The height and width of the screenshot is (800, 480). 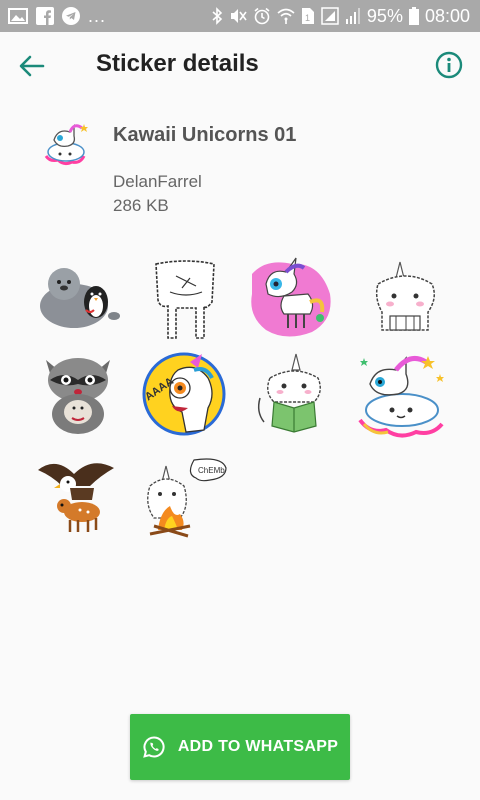 I want to click on facebook-icon, so click(x=45, y=16).